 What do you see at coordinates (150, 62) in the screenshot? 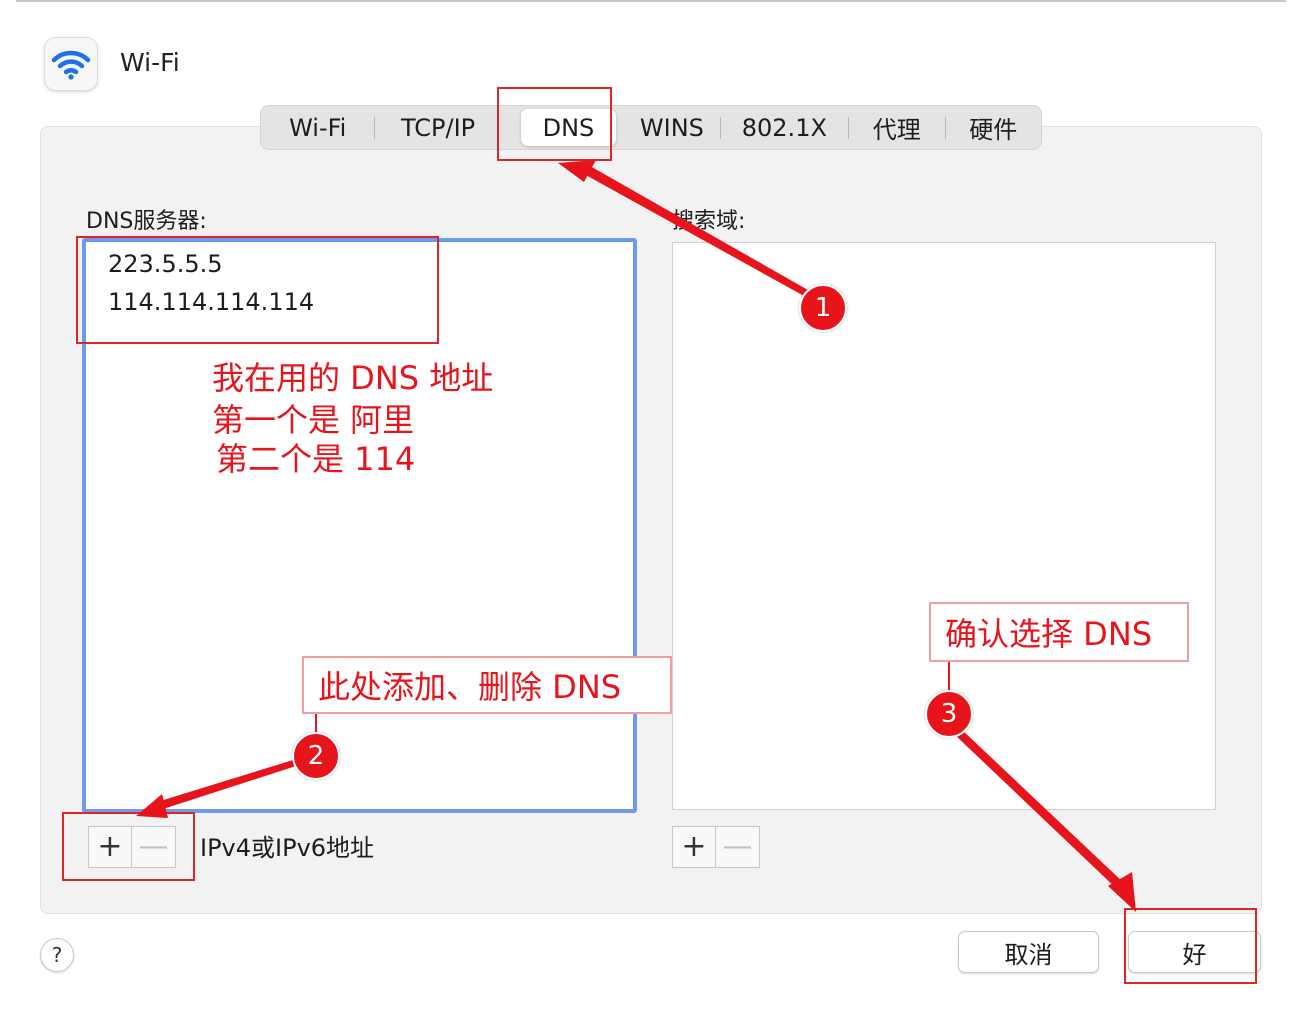
I see `window-title: Wi-Fi` at bounding box center [150, 62].